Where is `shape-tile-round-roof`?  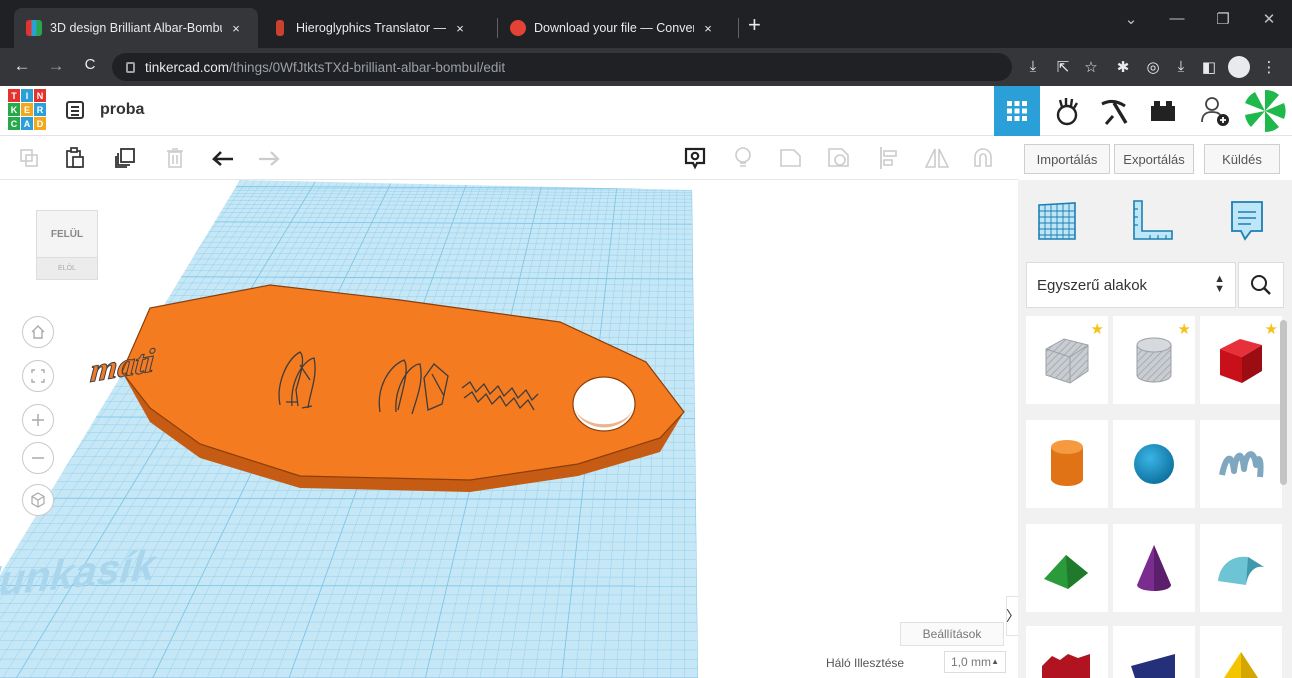 shape-tile-round-roof is located at coordinates (1241, 568).